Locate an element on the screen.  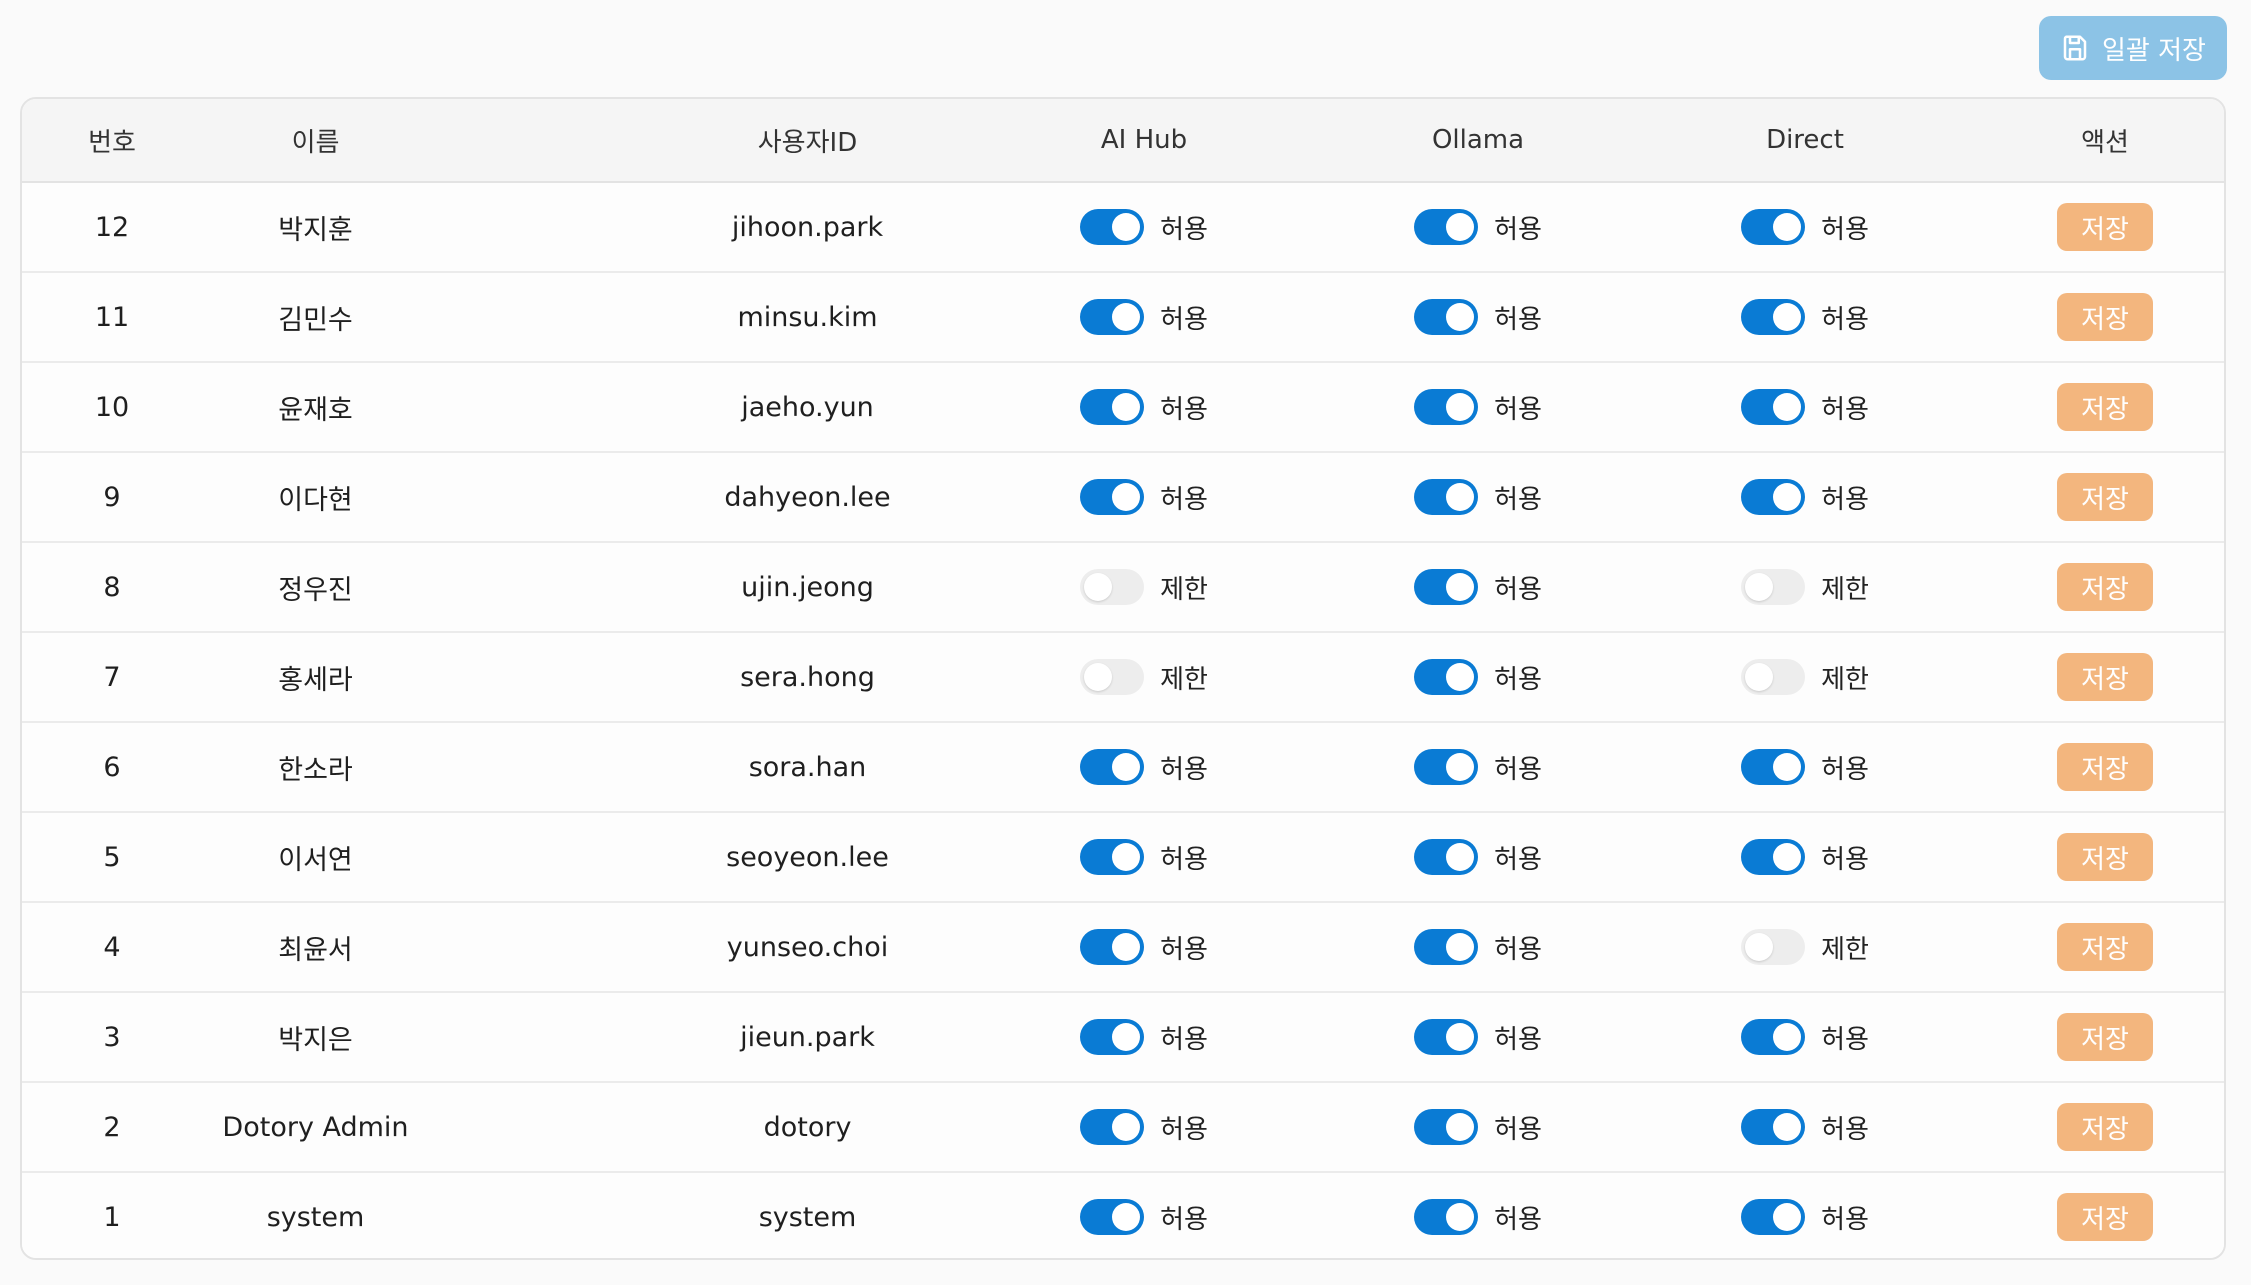
row-name: 정우진 is located at coordinates (315, 590).